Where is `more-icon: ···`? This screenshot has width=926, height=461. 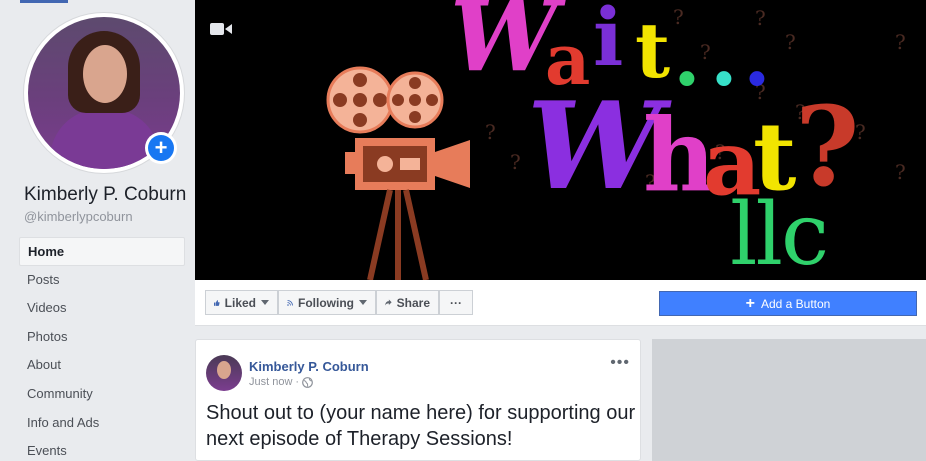 more-icon: ··· is located at coordinates (456, 302).